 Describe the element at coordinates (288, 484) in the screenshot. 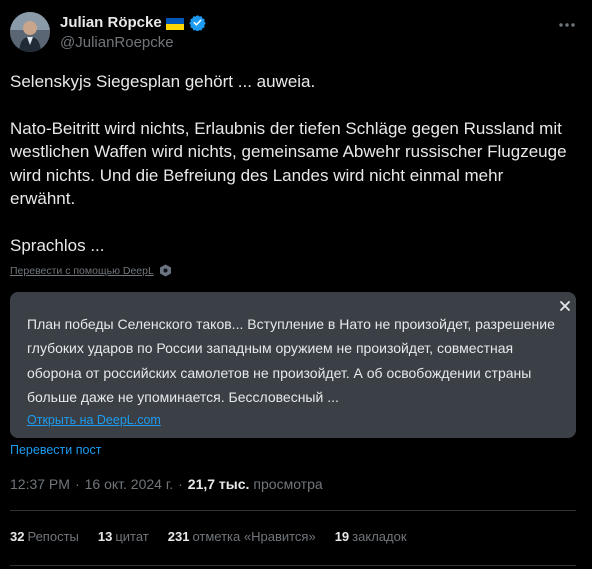

I see `view-label: просмотра` at that location.